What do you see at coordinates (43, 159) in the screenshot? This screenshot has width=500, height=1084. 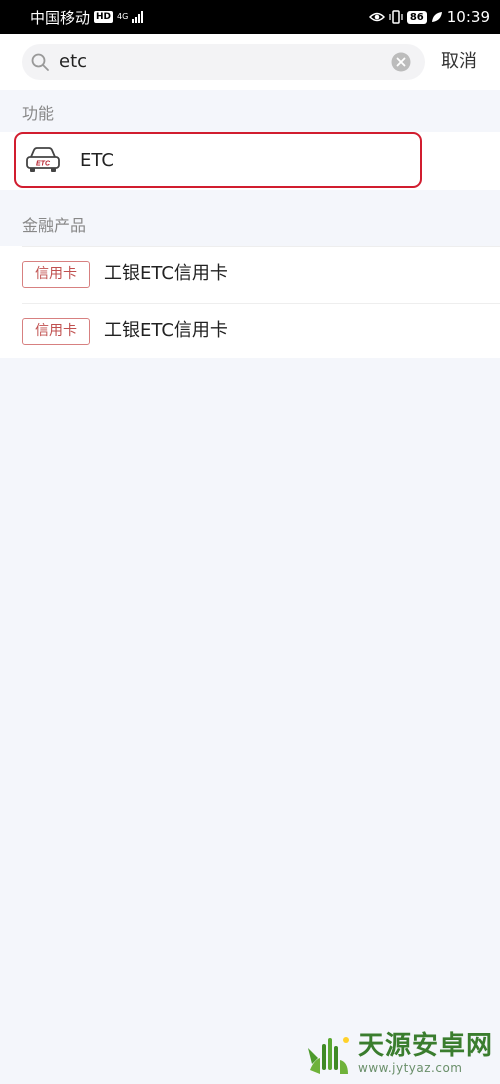 I see `car-etc-icon: ETC` at bounding box center [43, 159].